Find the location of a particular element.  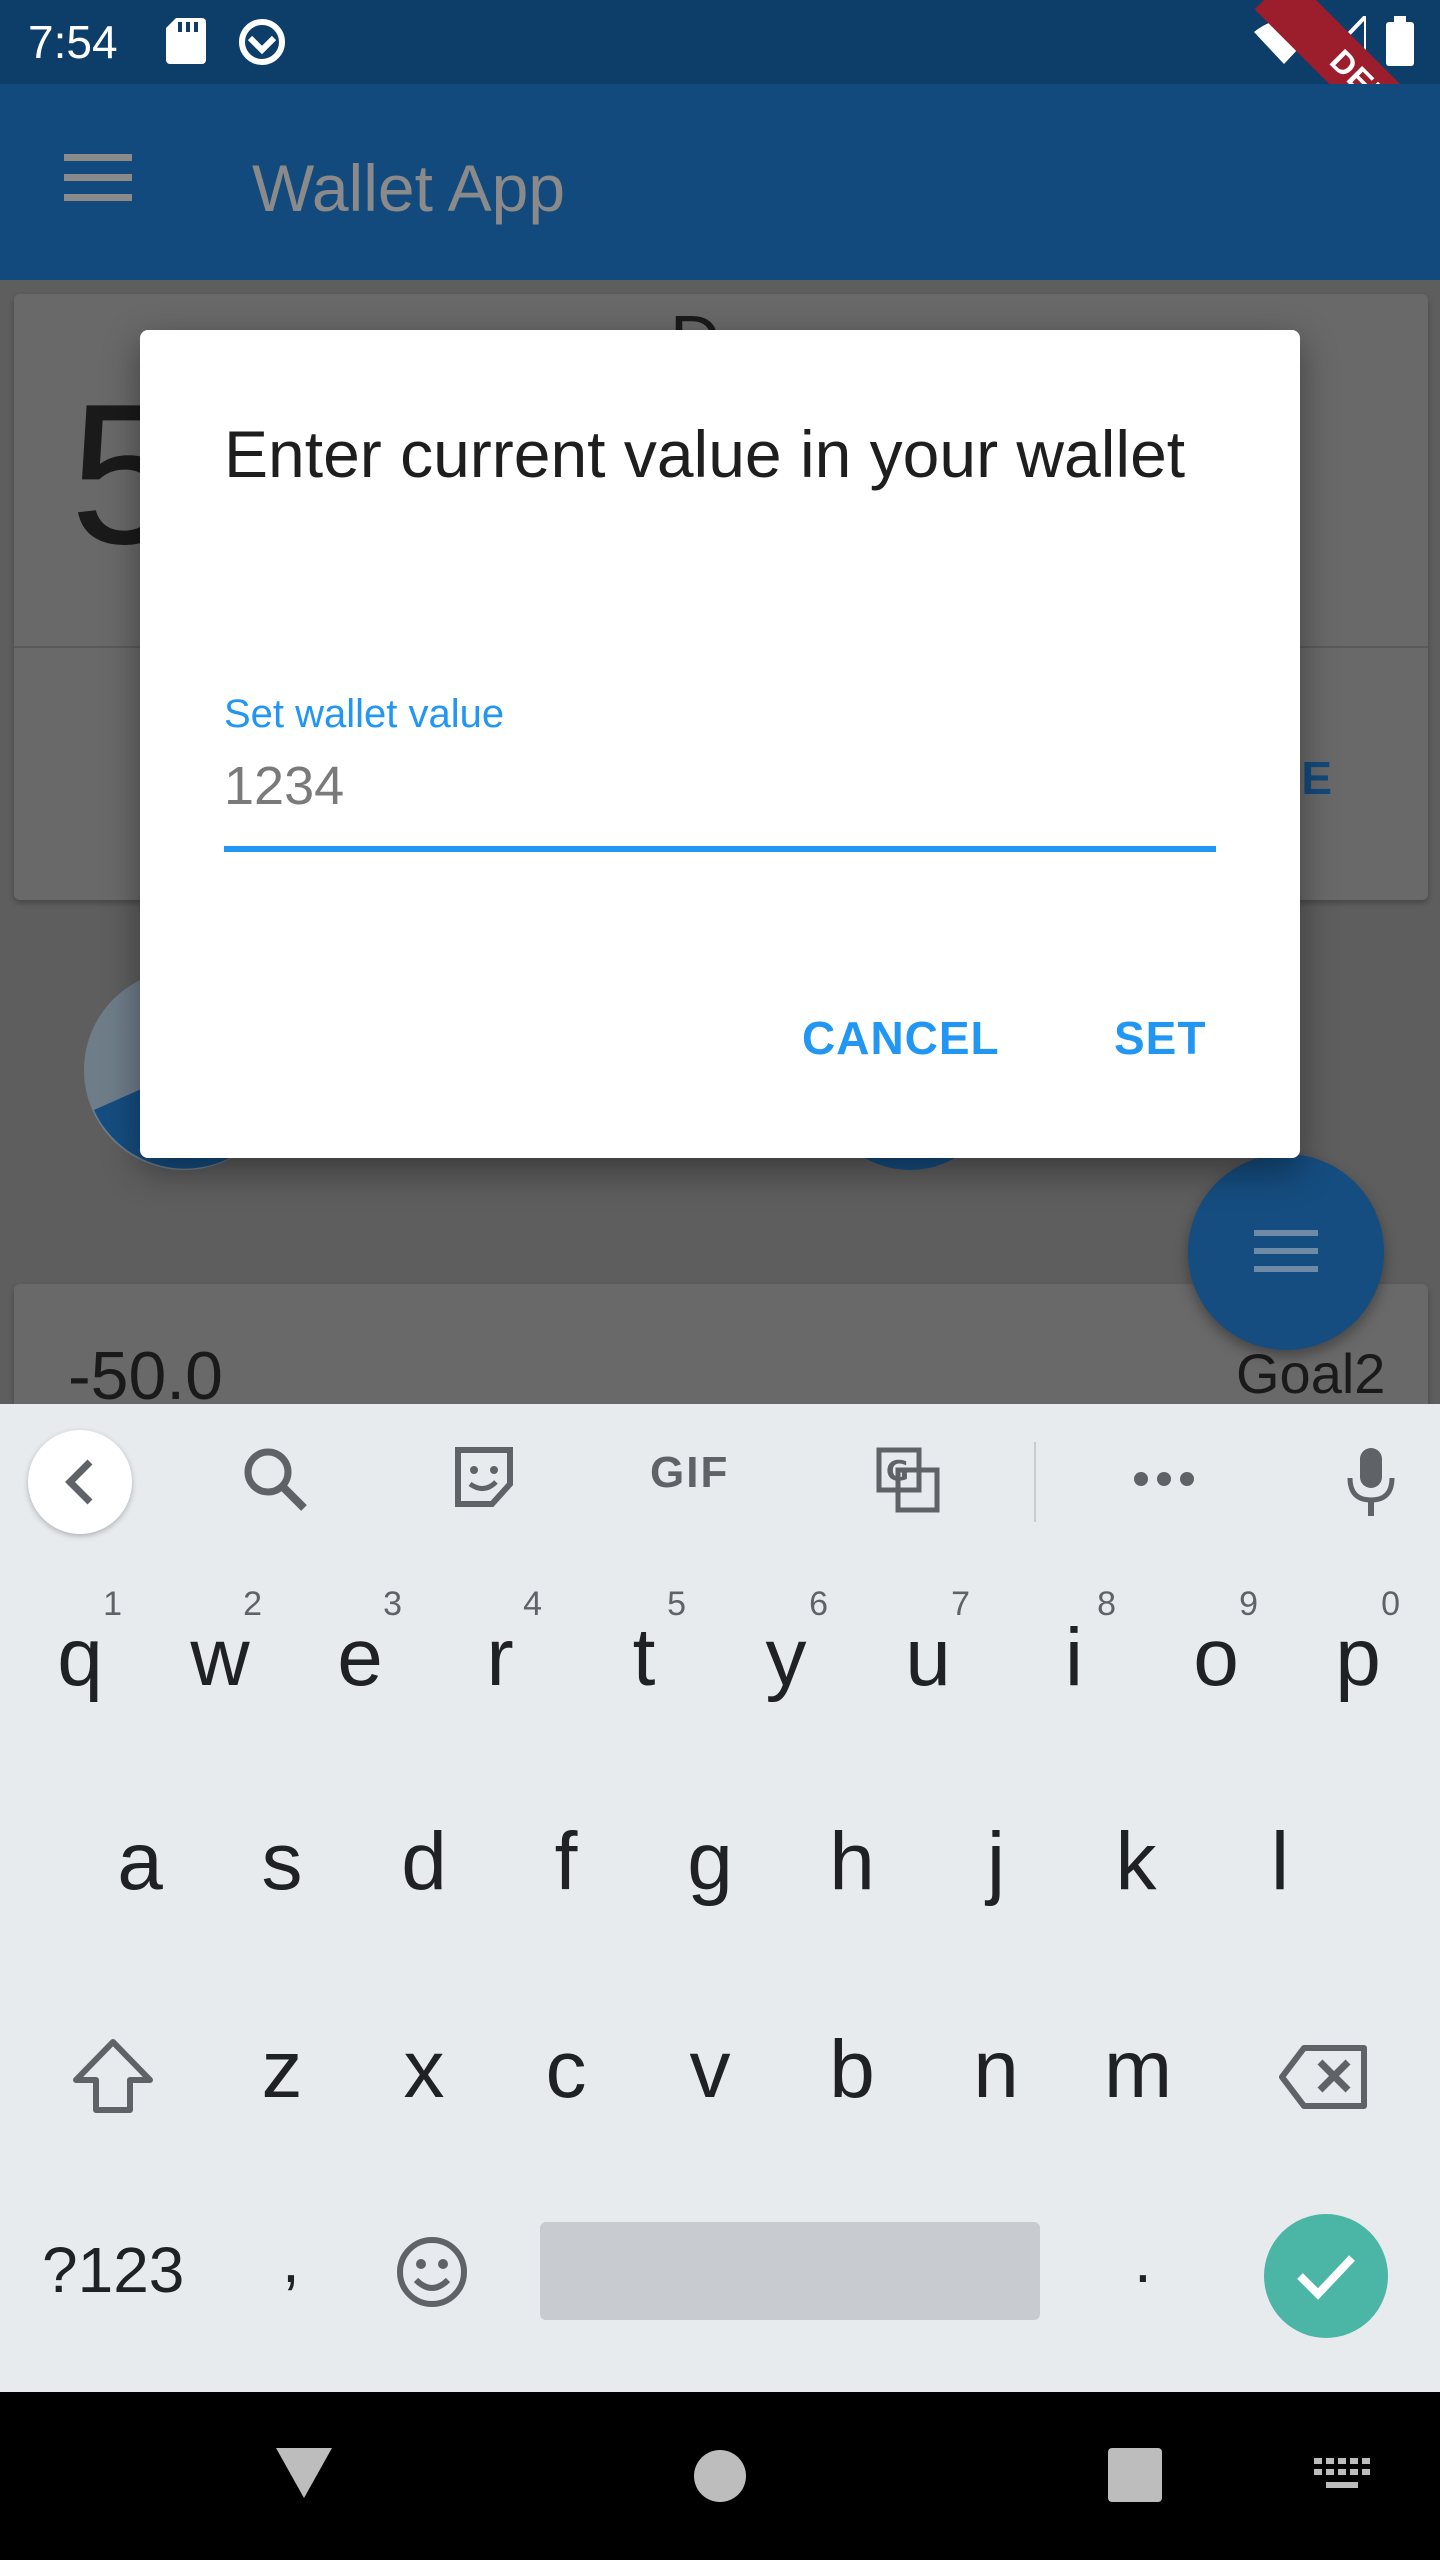

period-key: . is located at coordinates (1143, 2260).